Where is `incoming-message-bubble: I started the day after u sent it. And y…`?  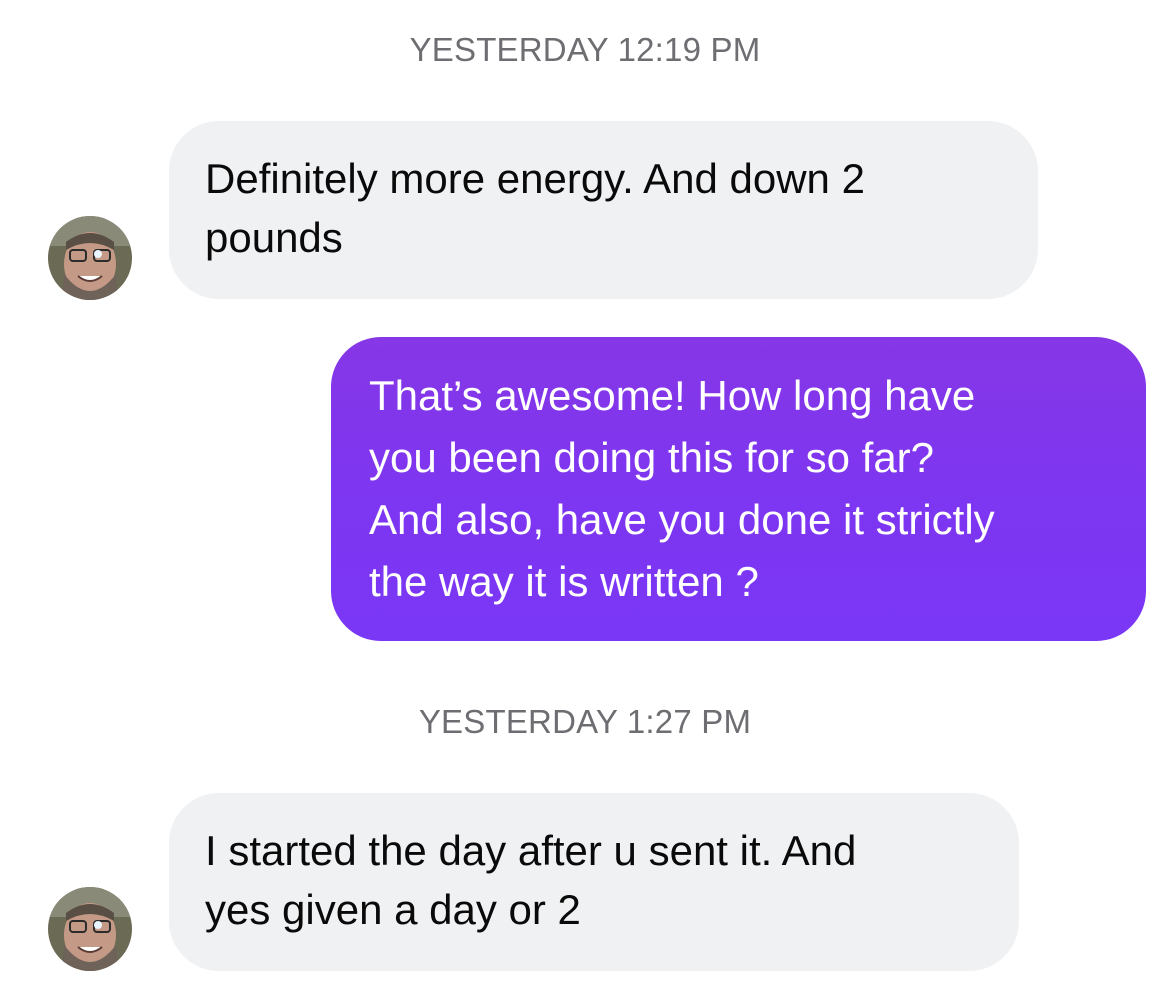
incoming-message-bubble: I started the day after u sent it. And y… is located at coordinates (594, 882).